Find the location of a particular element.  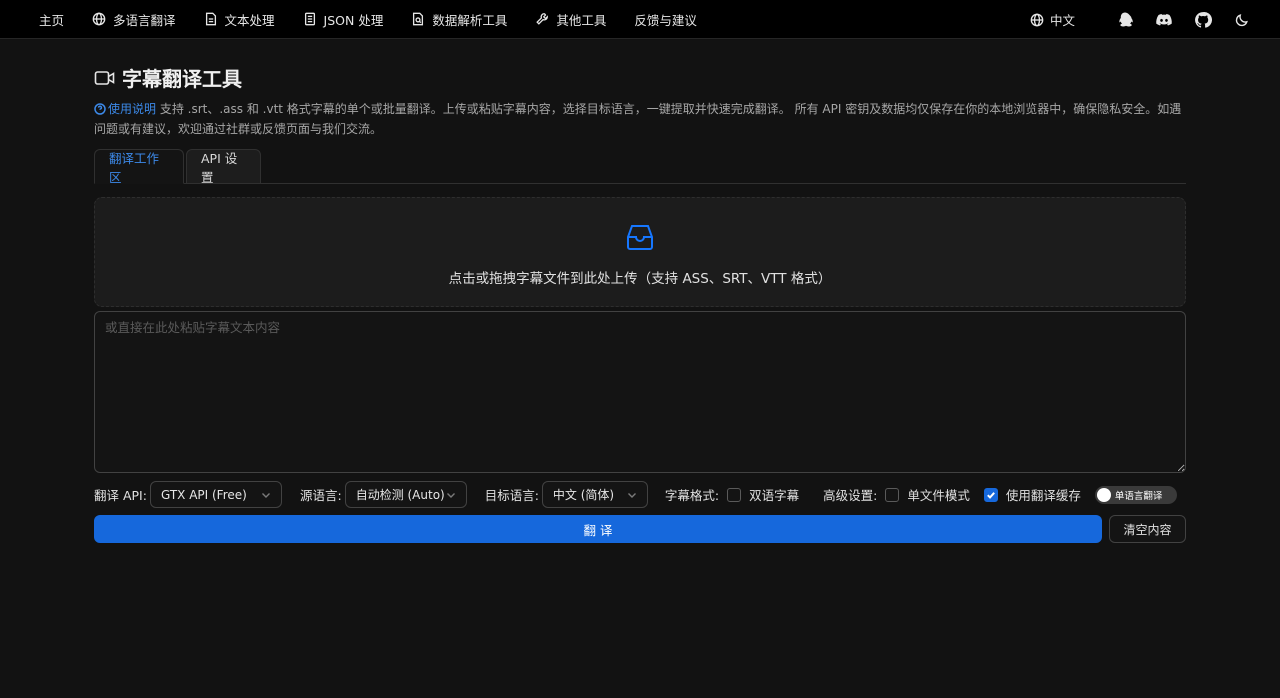

github-icon is located at coordinates (1203, 19).